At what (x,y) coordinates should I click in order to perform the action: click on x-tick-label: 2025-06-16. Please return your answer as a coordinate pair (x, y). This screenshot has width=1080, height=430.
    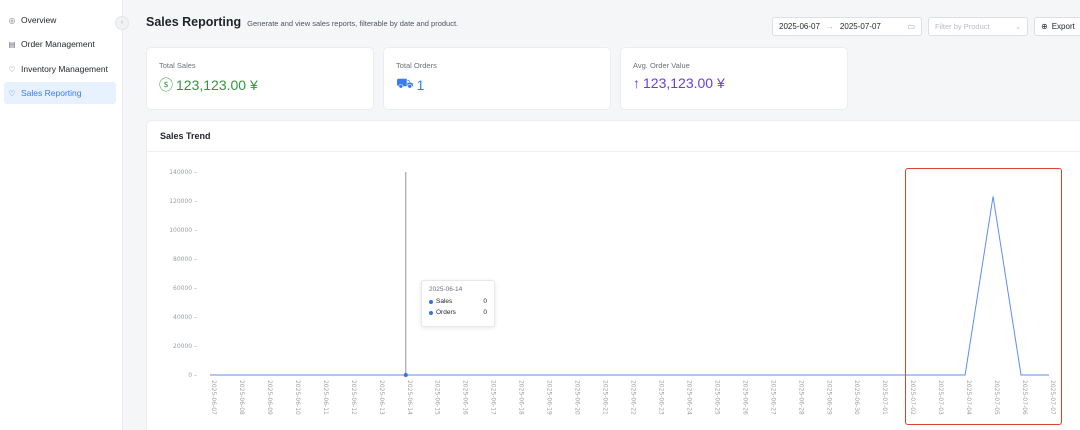
    Looking at the image, I should click on (465, 397).